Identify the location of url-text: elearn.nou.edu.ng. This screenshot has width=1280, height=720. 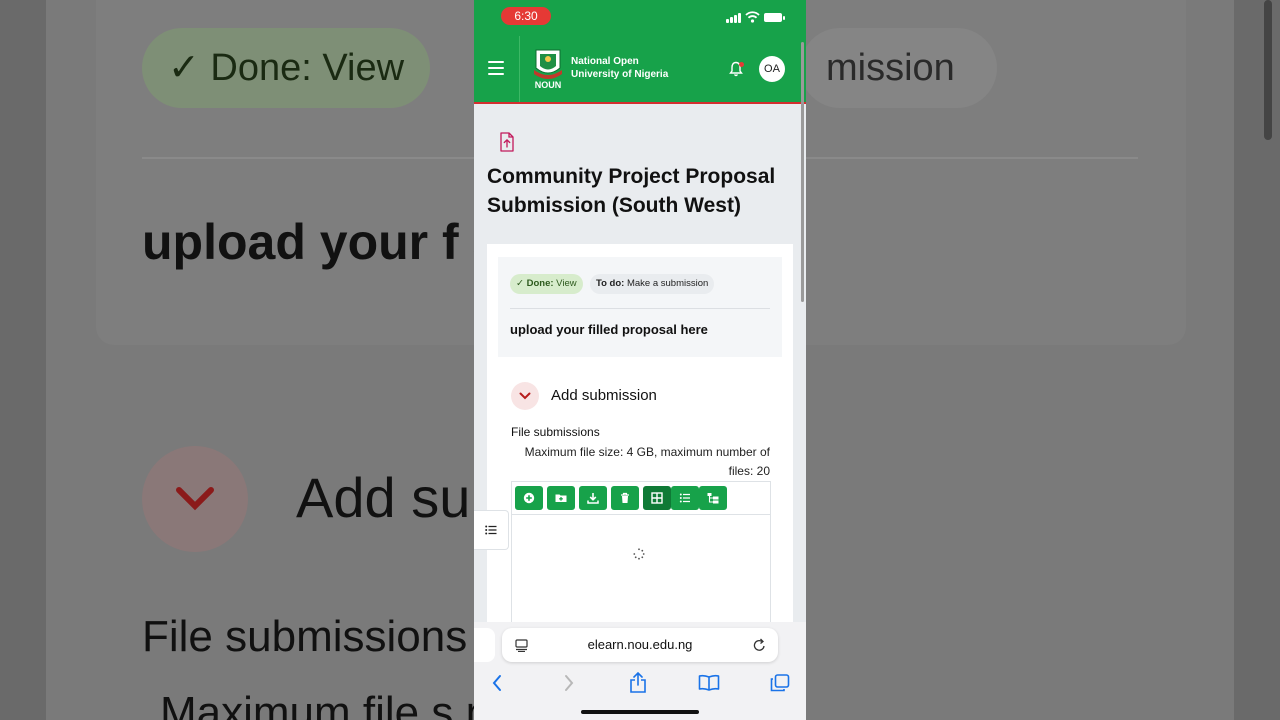
(640, 644).